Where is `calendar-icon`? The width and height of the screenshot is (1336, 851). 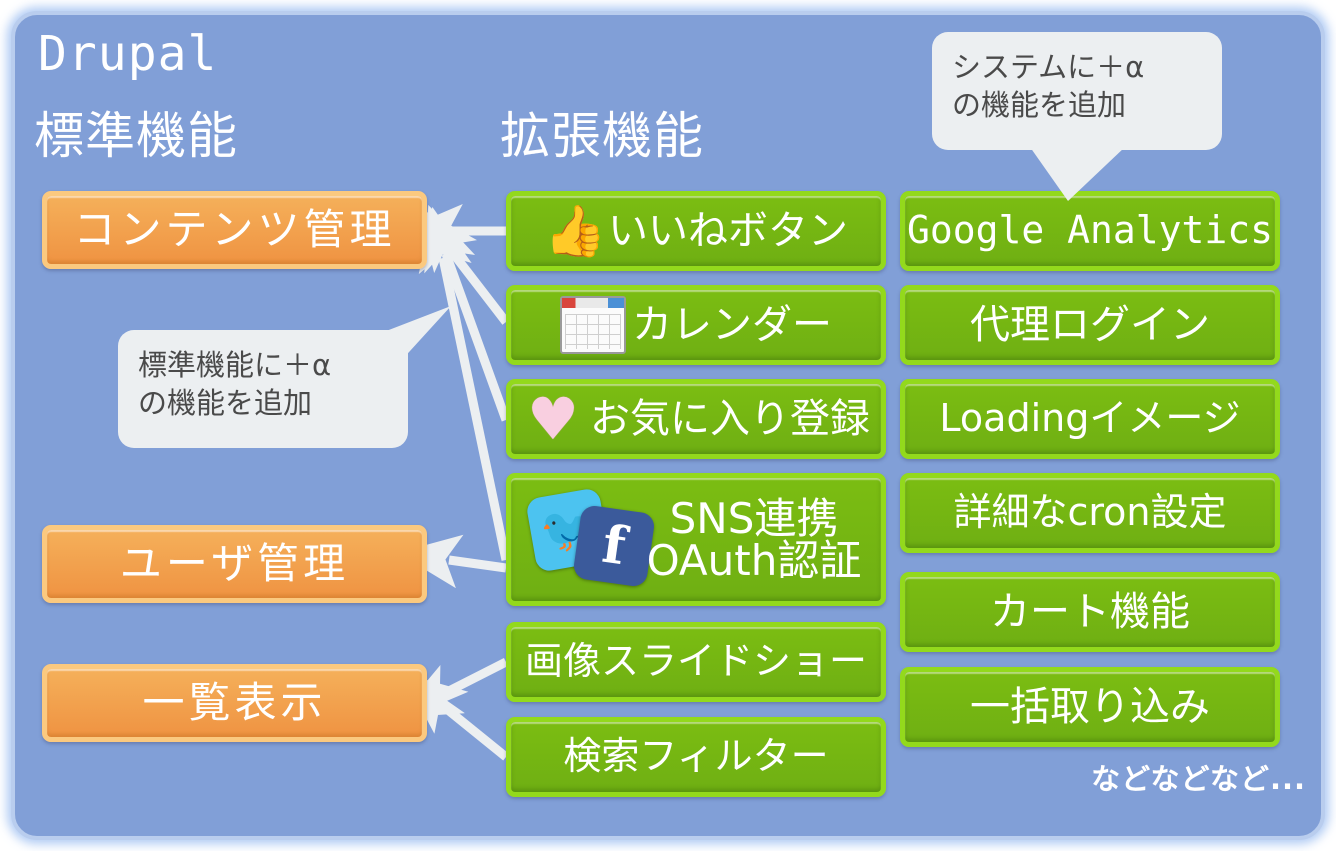
calendar-icon is located at coordinates (593, 325).